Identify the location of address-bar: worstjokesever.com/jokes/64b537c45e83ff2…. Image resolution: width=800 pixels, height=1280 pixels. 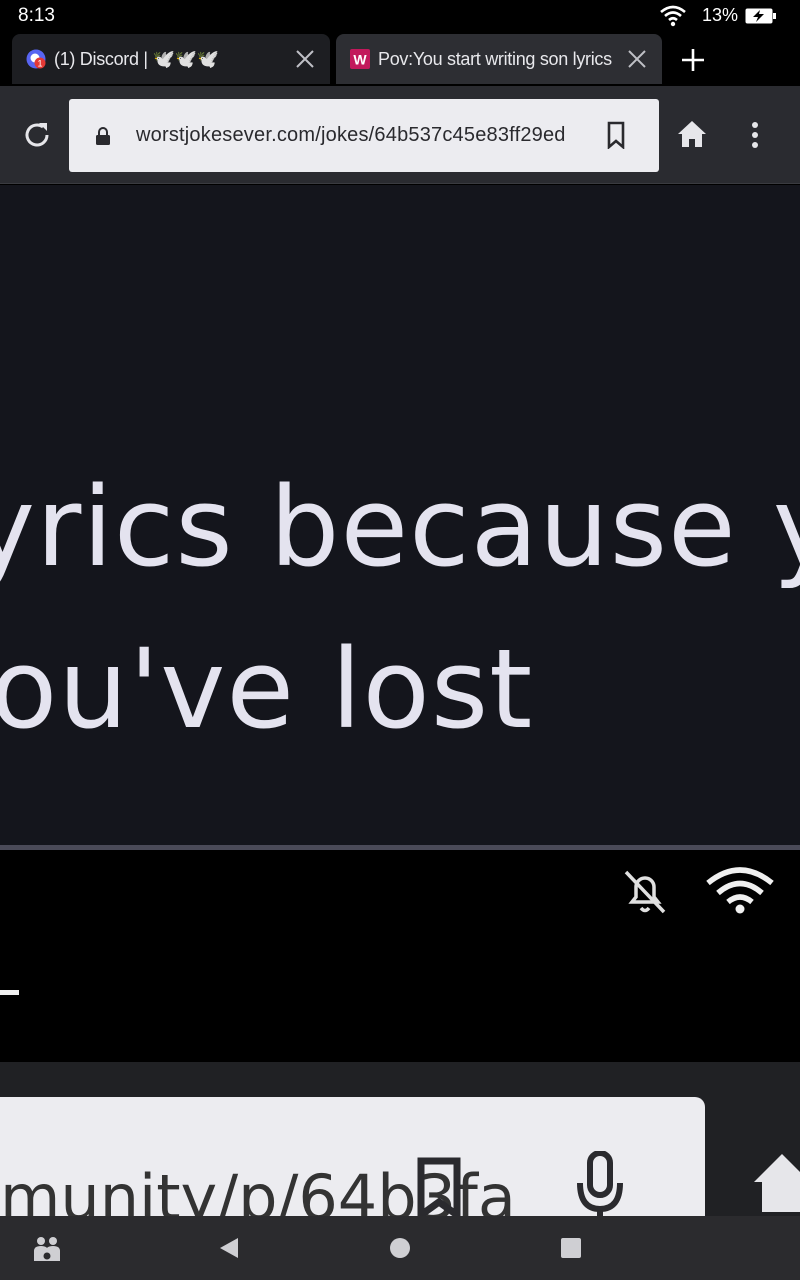
(364, 135).